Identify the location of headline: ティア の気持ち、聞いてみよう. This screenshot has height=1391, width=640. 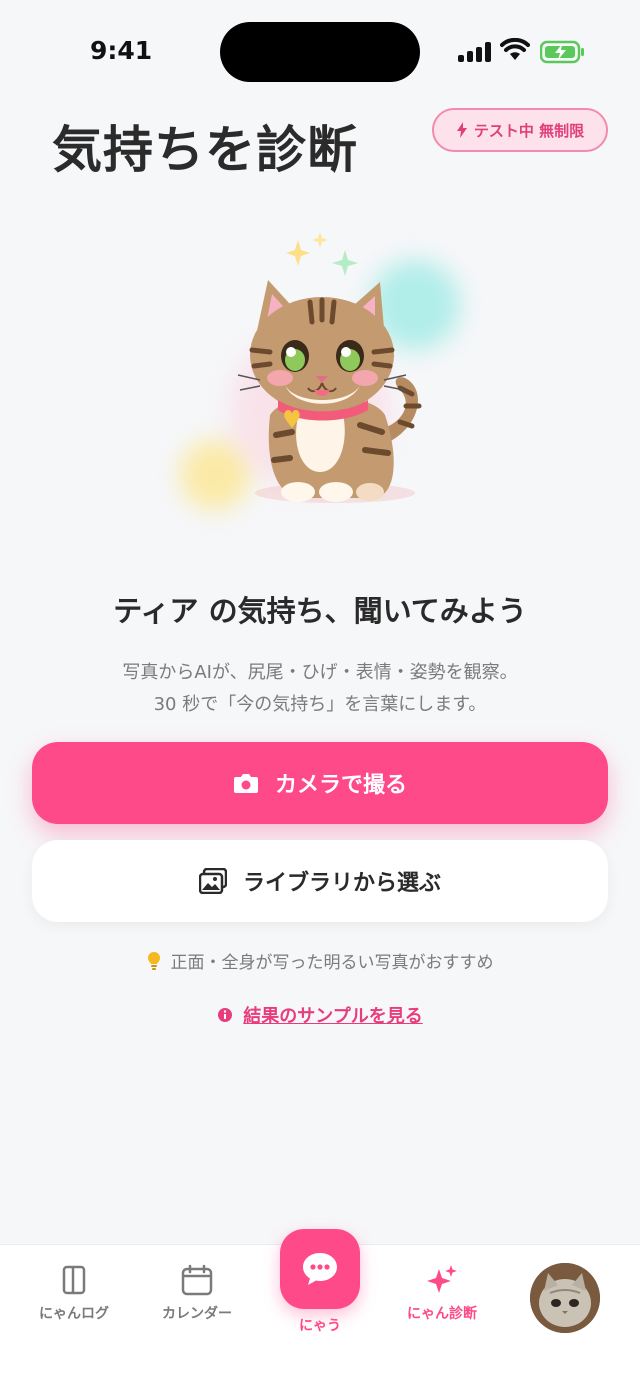
(320, 611).